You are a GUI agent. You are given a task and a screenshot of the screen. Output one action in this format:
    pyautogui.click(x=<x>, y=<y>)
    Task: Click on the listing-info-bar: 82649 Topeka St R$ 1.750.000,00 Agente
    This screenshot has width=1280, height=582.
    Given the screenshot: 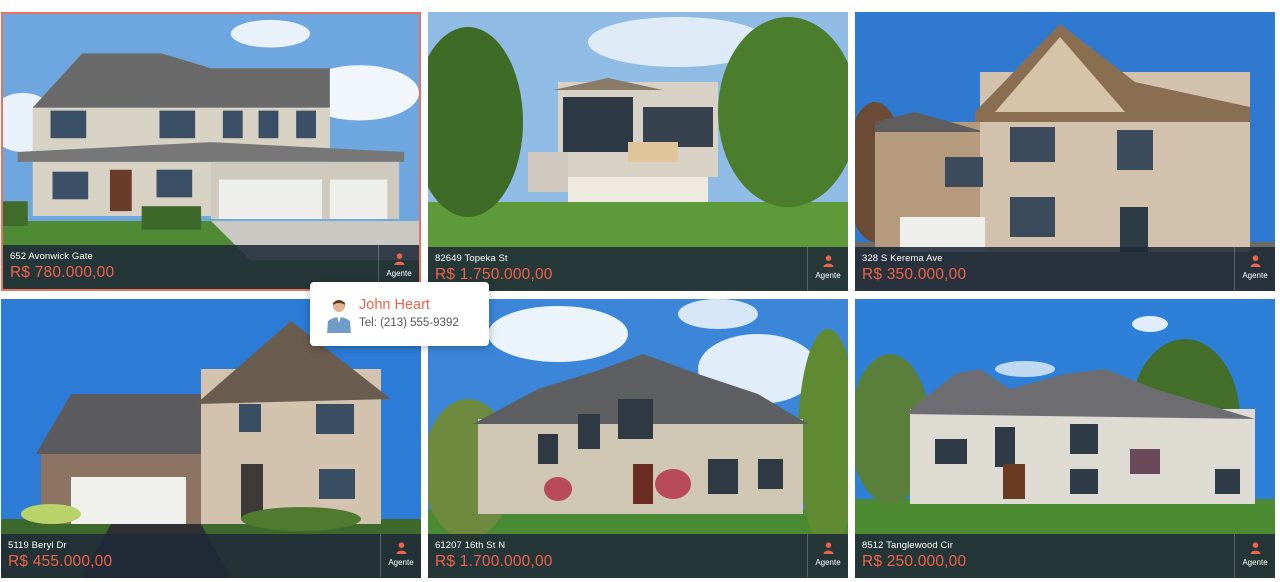 What is the action you would take?
    pyautogui.click(x=638, y=269)
    